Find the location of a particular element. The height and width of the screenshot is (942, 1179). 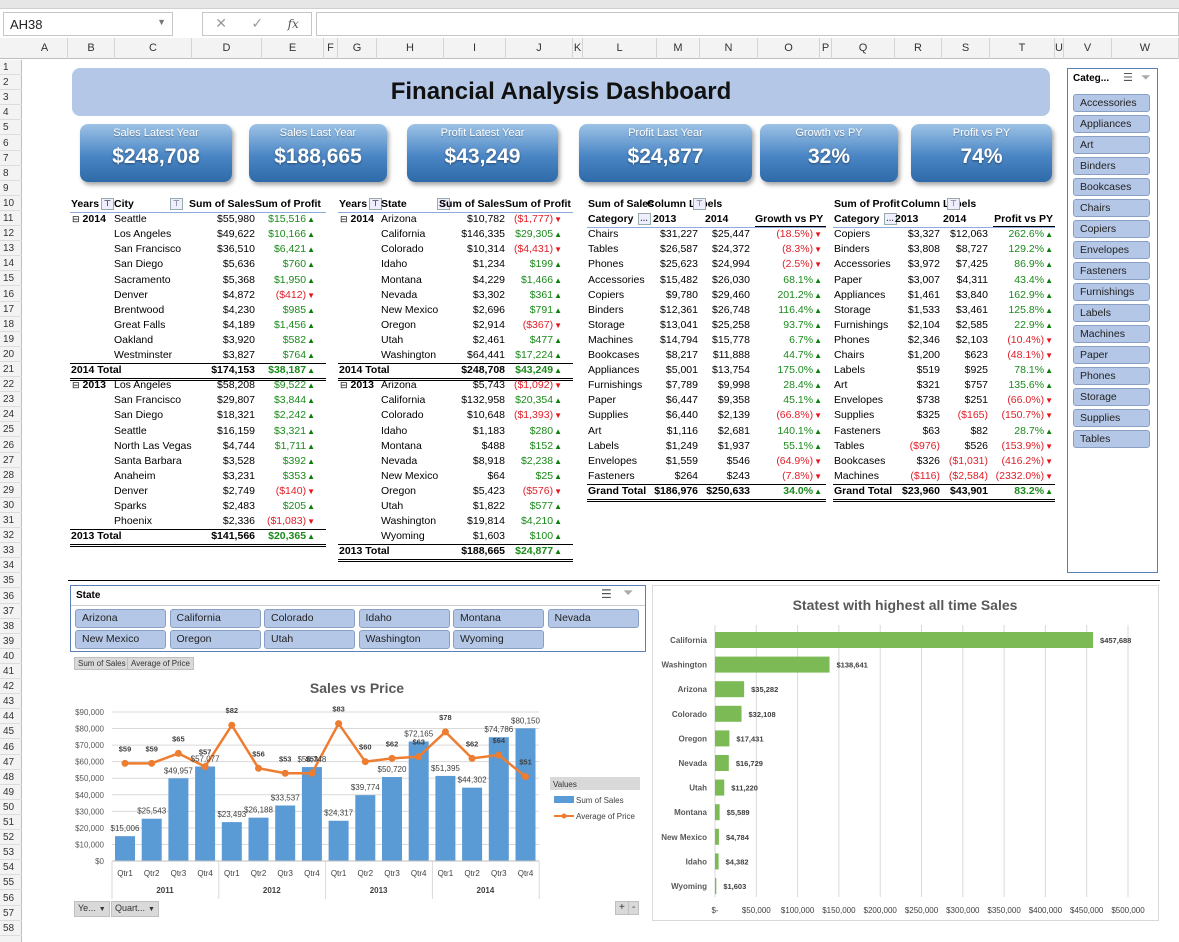

slicer-item: Binders is located at coordinates (1111, 166).